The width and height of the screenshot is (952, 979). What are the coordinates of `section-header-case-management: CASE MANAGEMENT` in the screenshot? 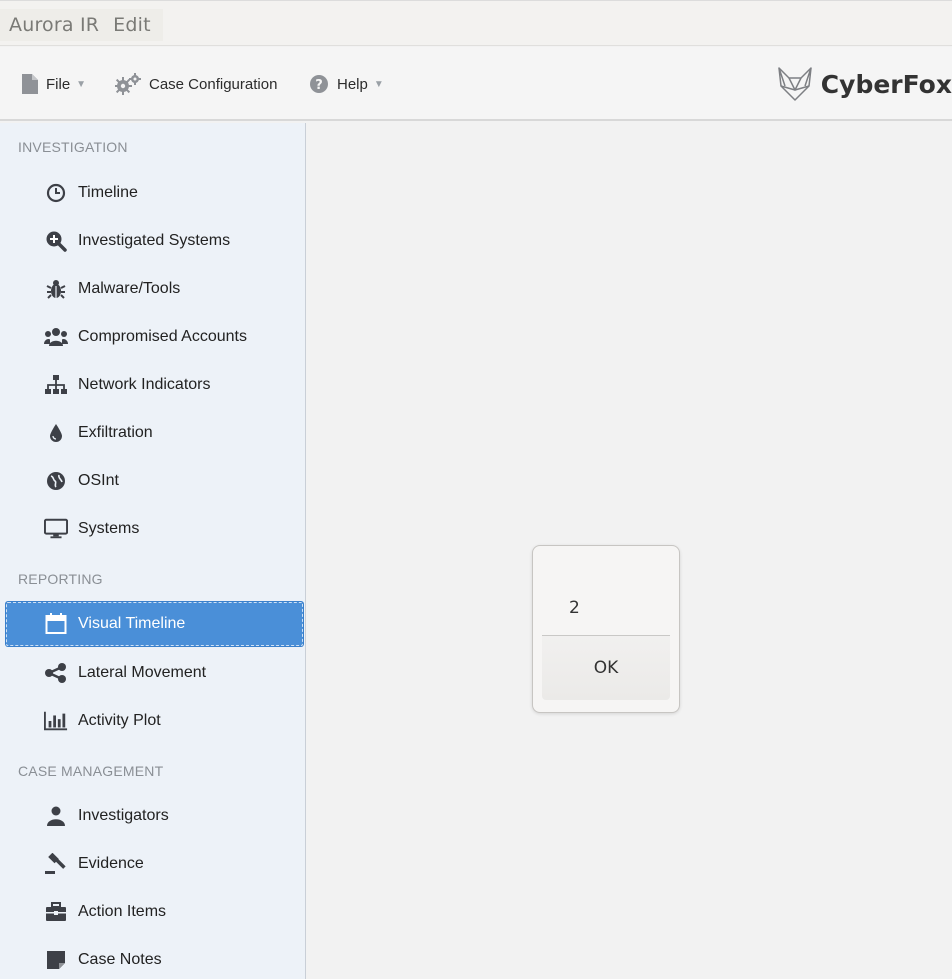 It's located at (91, 771).